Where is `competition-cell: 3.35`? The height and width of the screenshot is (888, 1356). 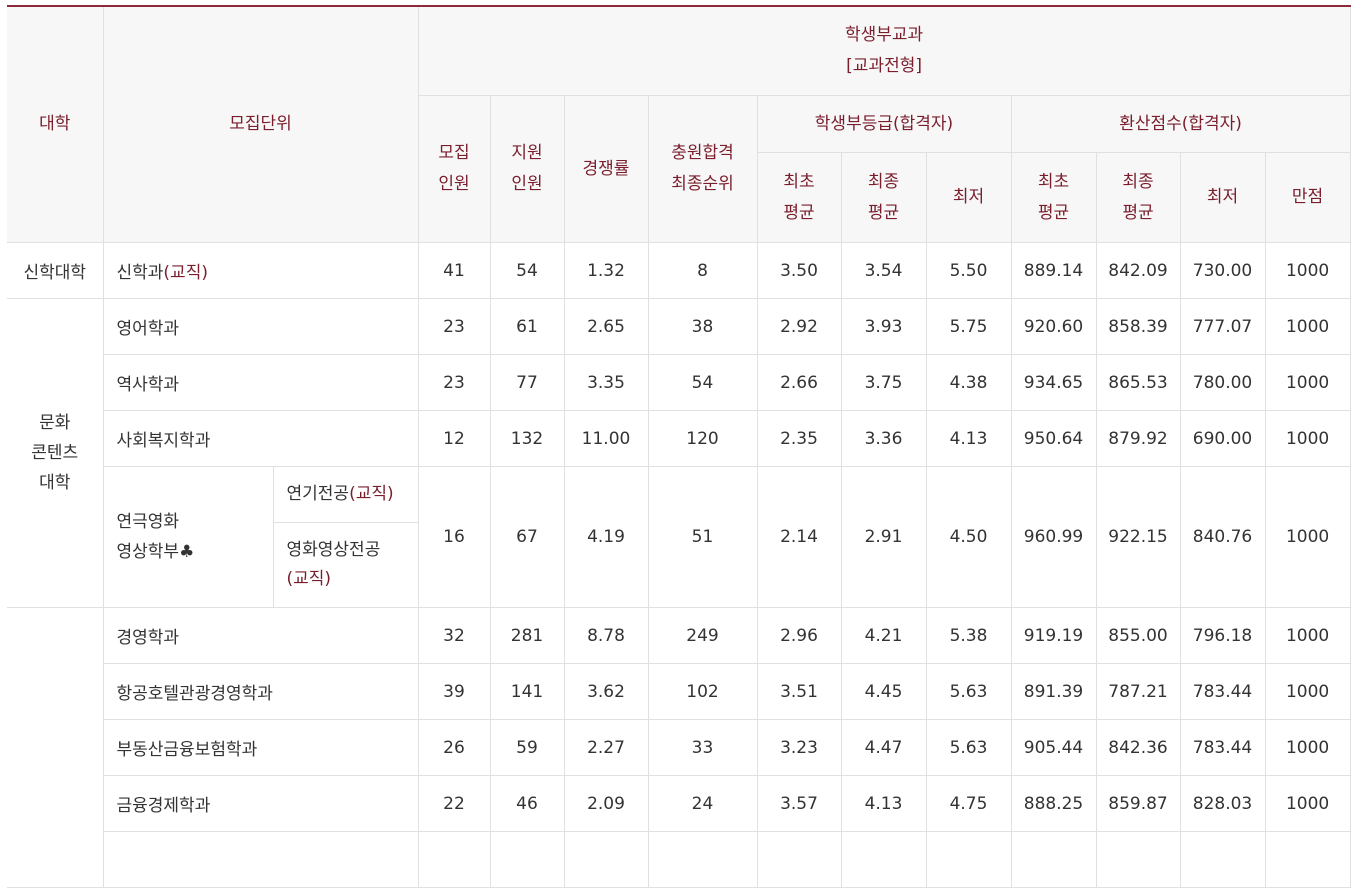
competition-cell: 3.35 is located at coordinates (606, 382).